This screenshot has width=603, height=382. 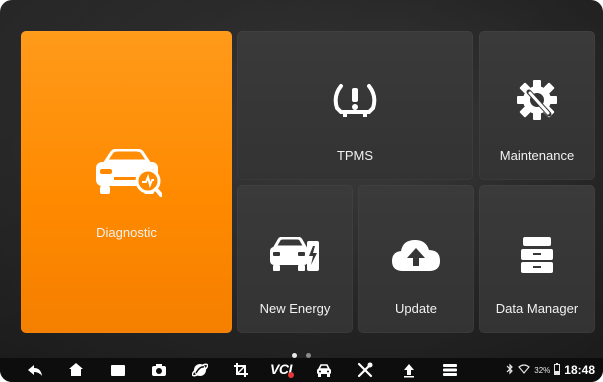 I want to click on ev-charging-car-icon, so click(x=295, y=254).